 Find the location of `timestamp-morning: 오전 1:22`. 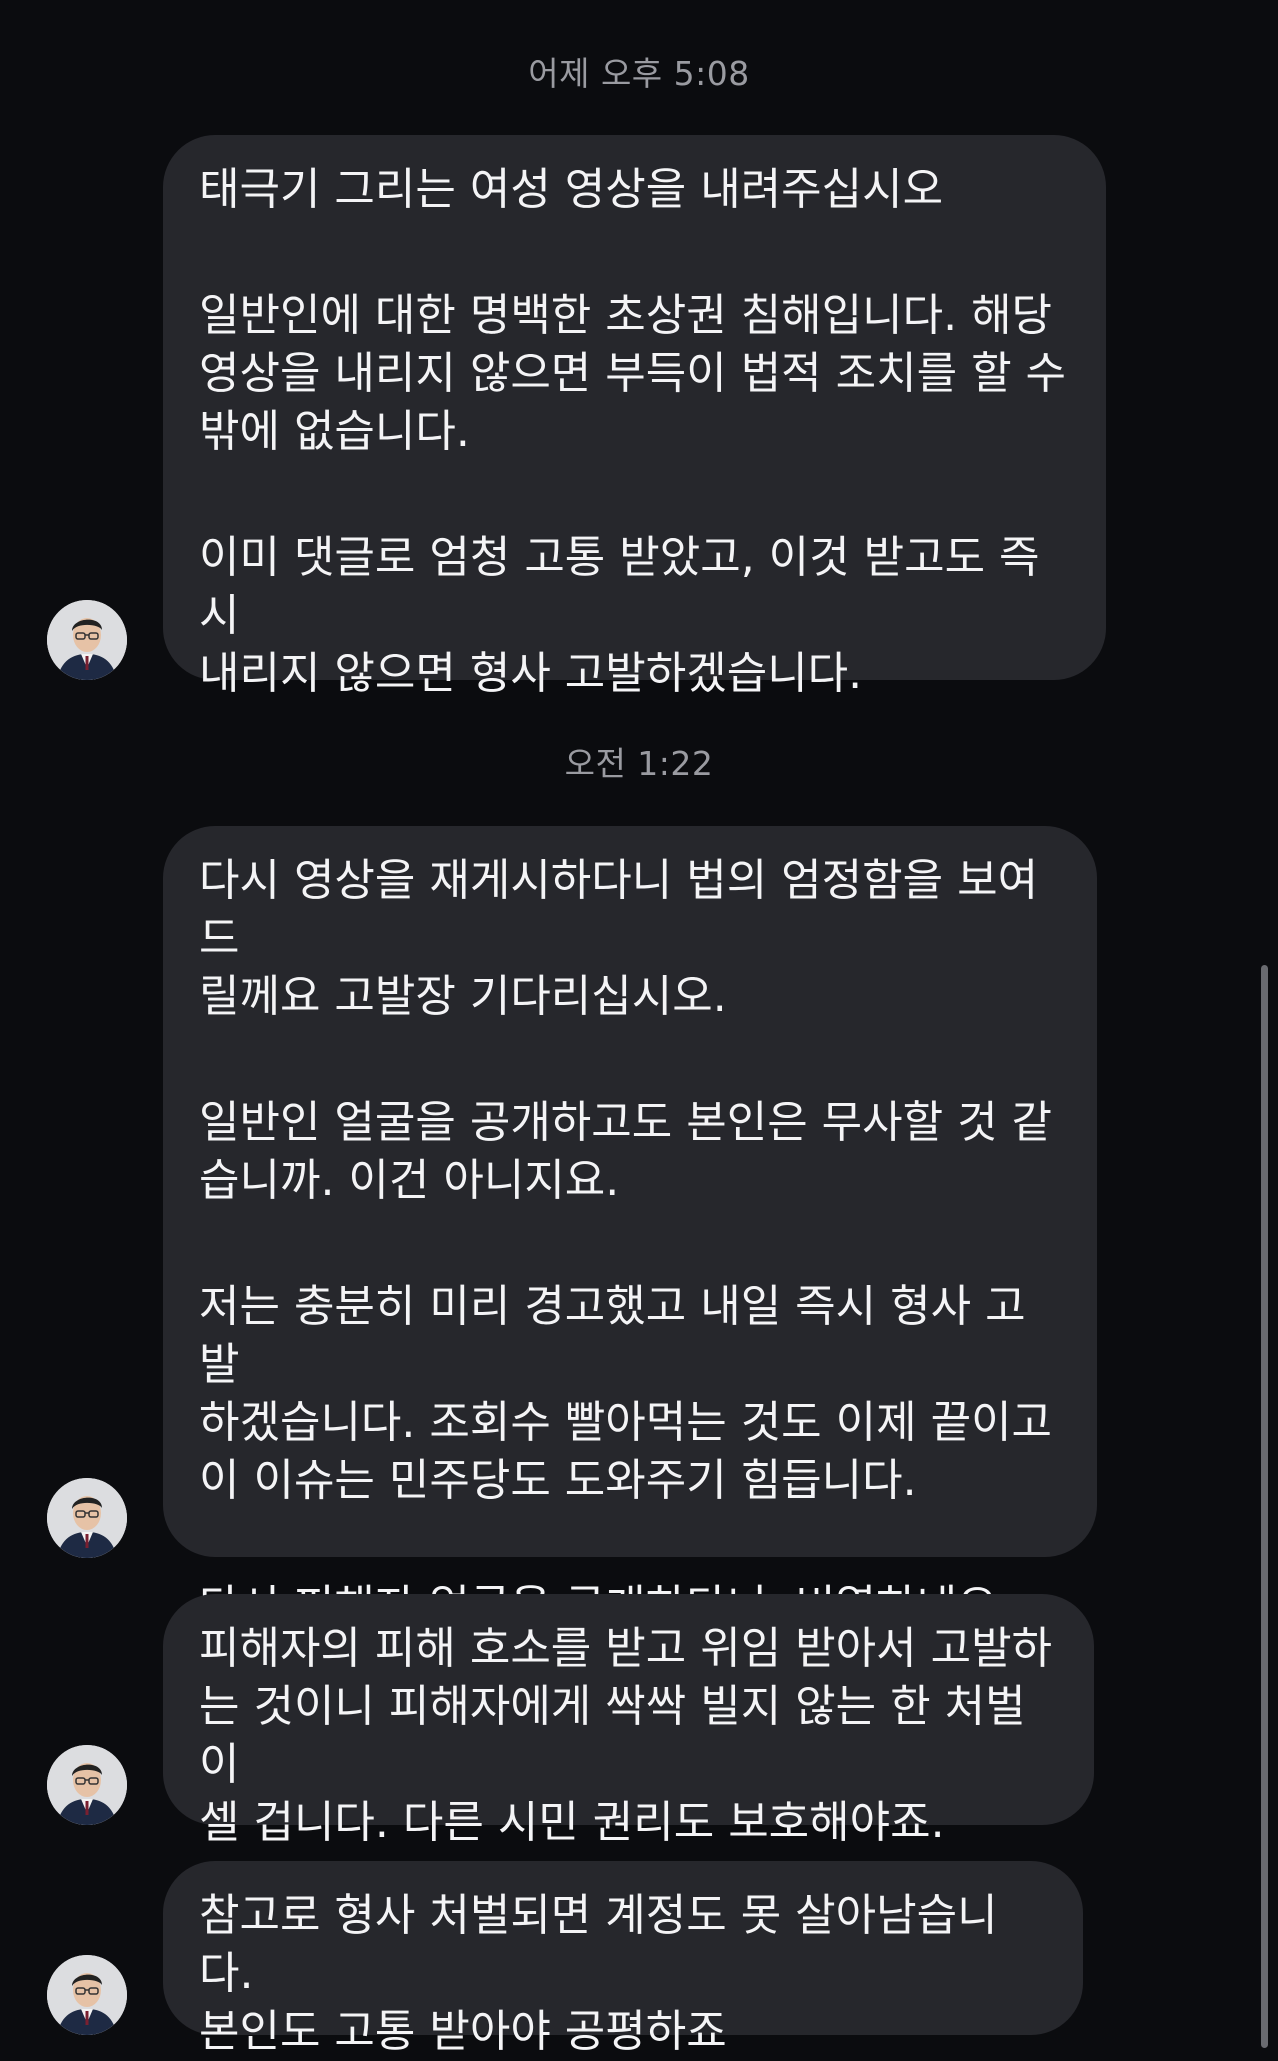

timestamp-morning: 오전 1:22 is located at coordinates (639, 763).